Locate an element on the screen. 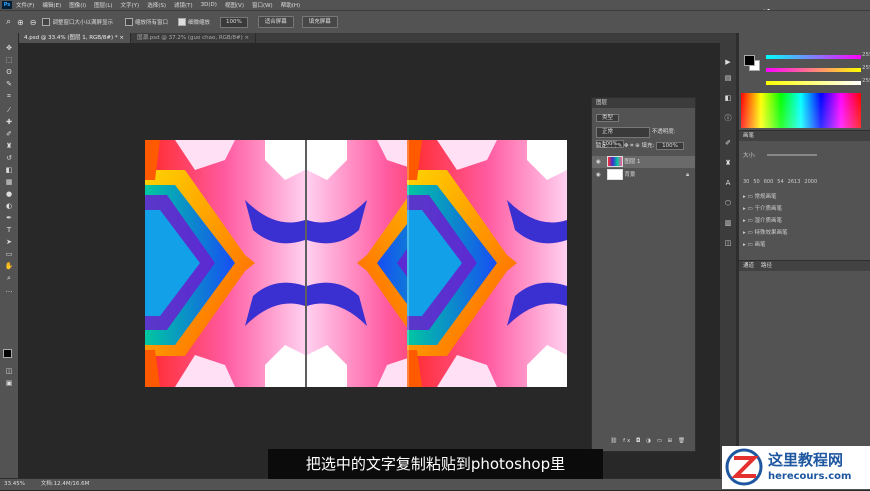  history-brush-tool-icon: ↺ is located at coordinates (9, 158).